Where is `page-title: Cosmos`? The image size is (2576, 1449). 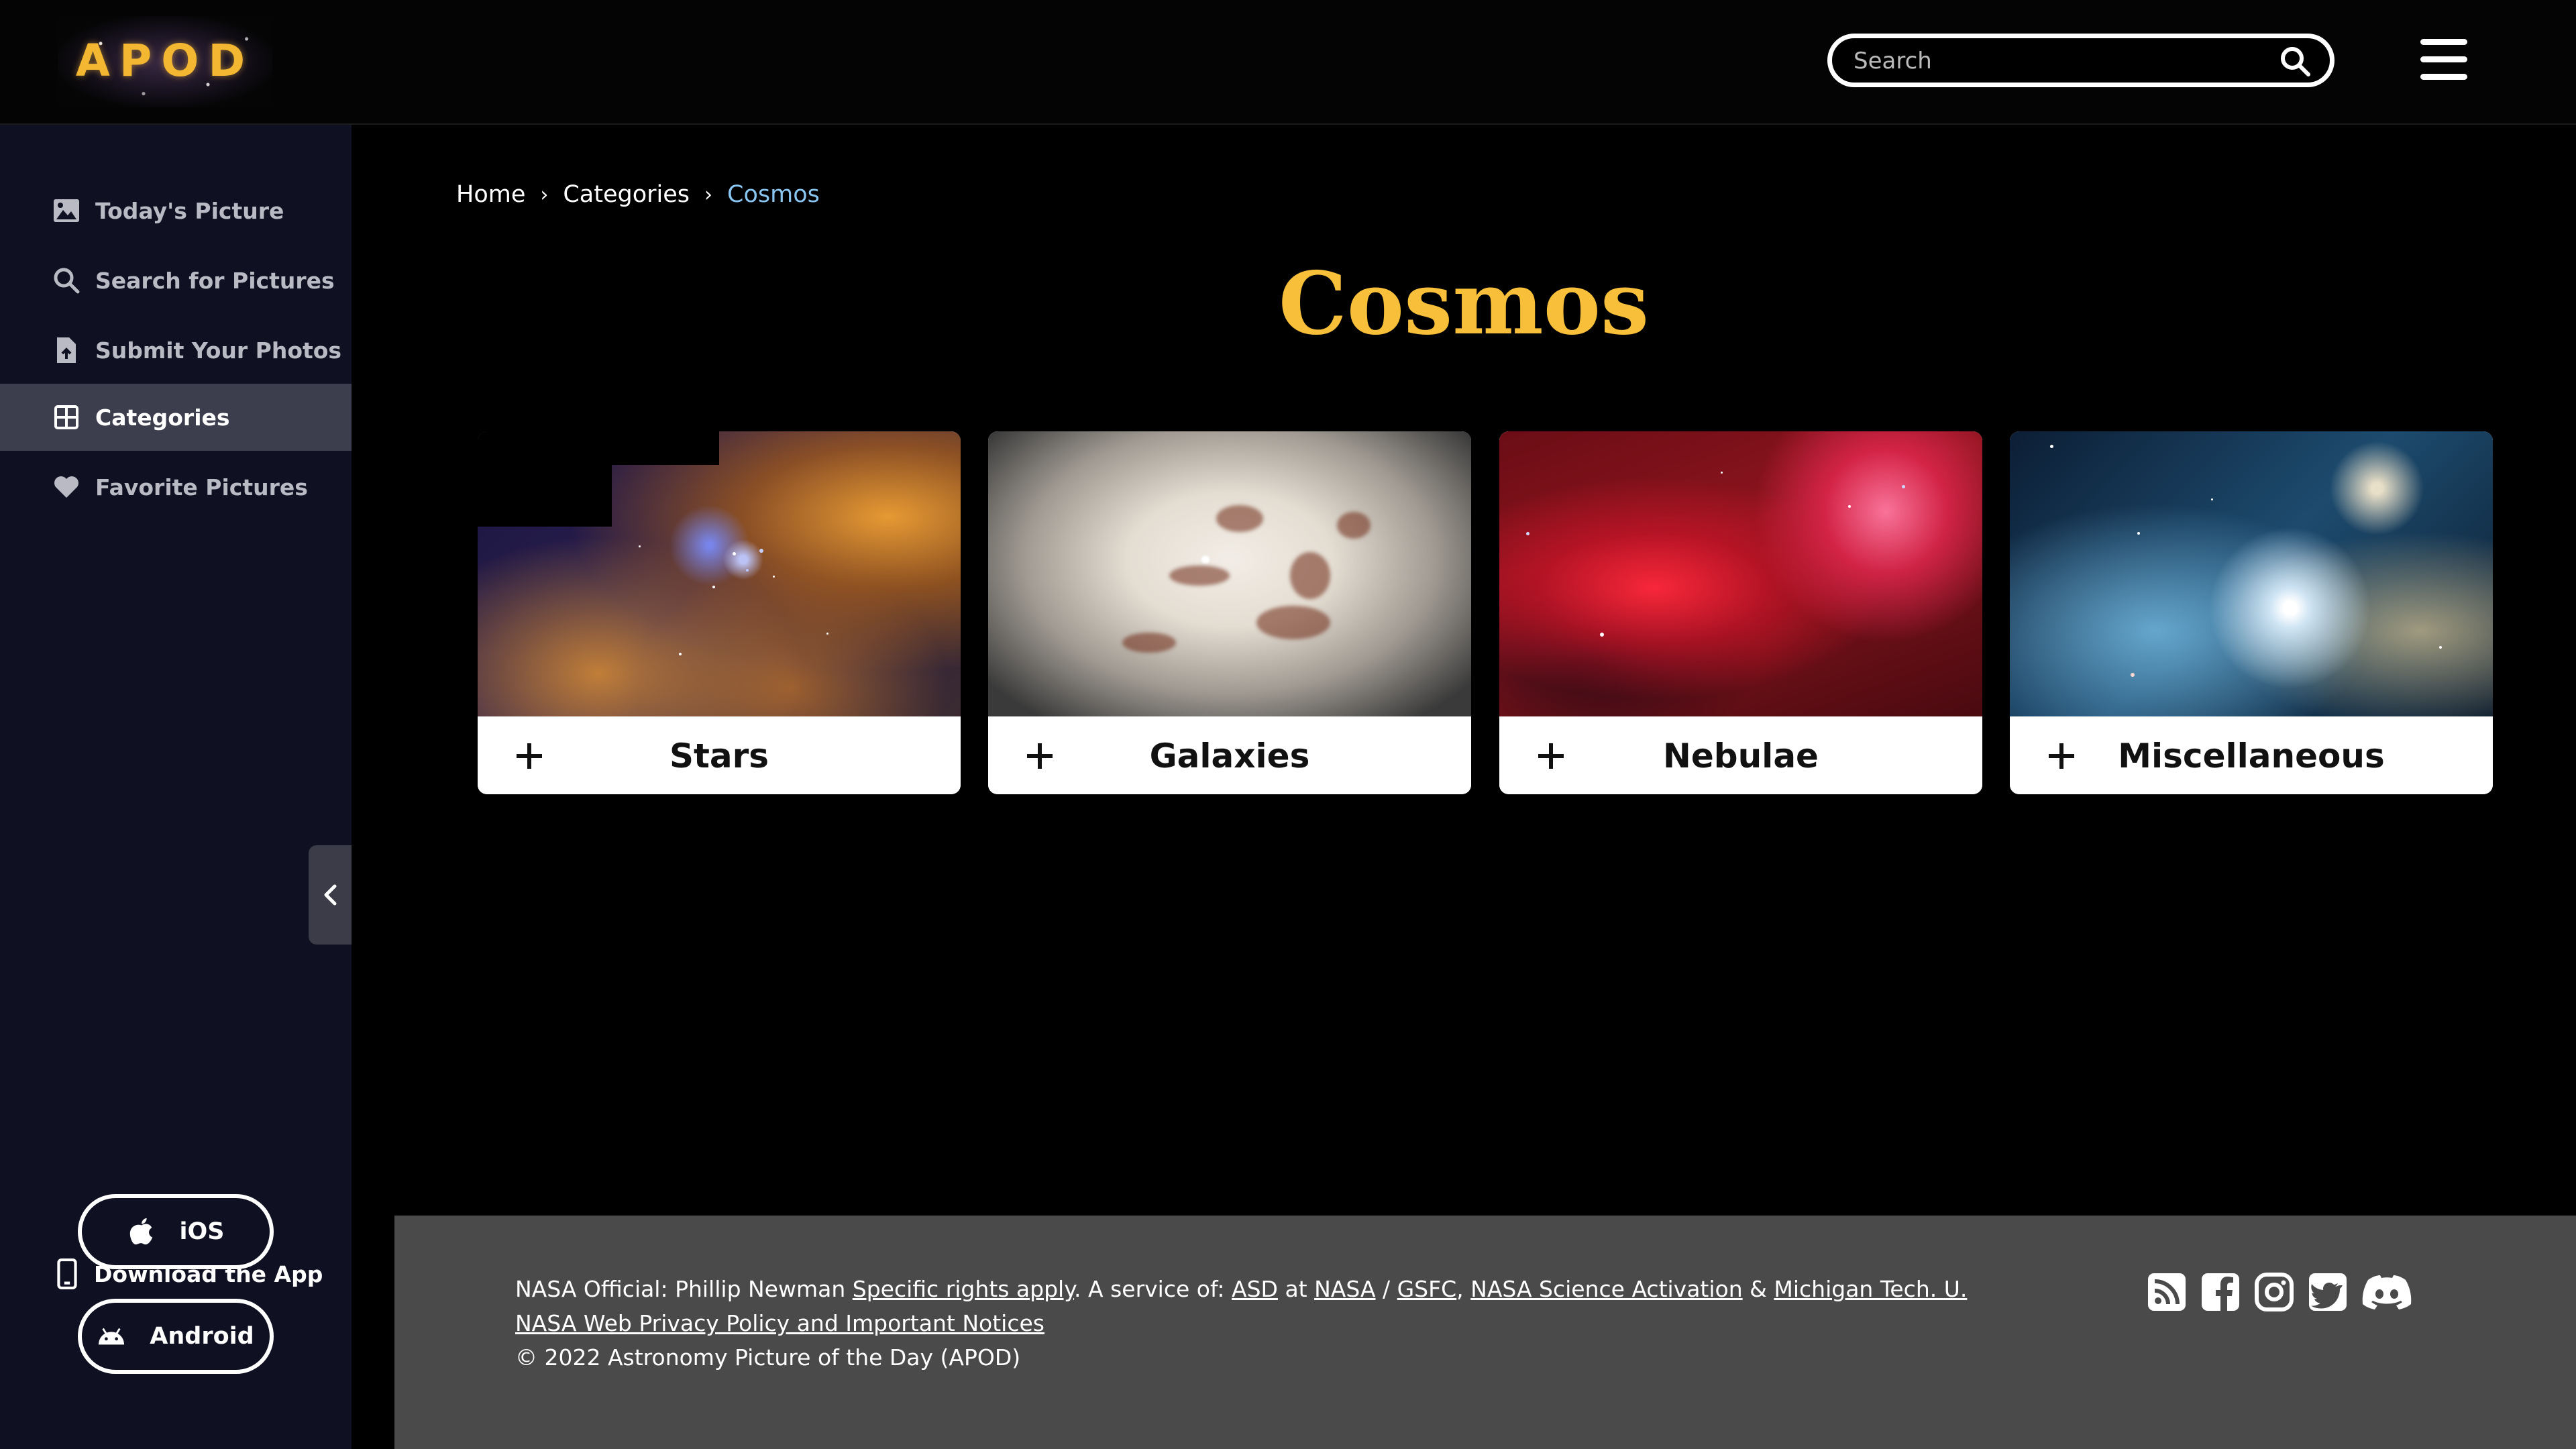 page-title: Cosmos is located at coordinates (1464, 304).